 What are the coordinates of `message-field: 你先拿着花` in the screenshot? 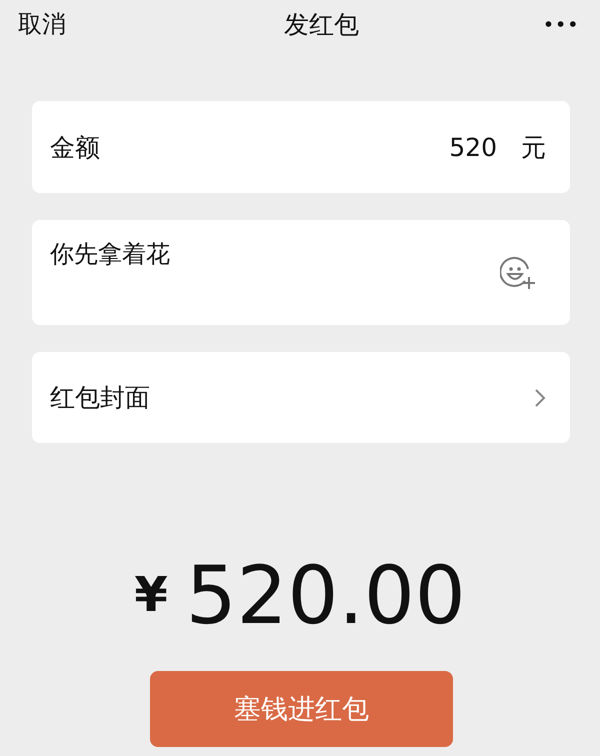 It's located at (301, 272).